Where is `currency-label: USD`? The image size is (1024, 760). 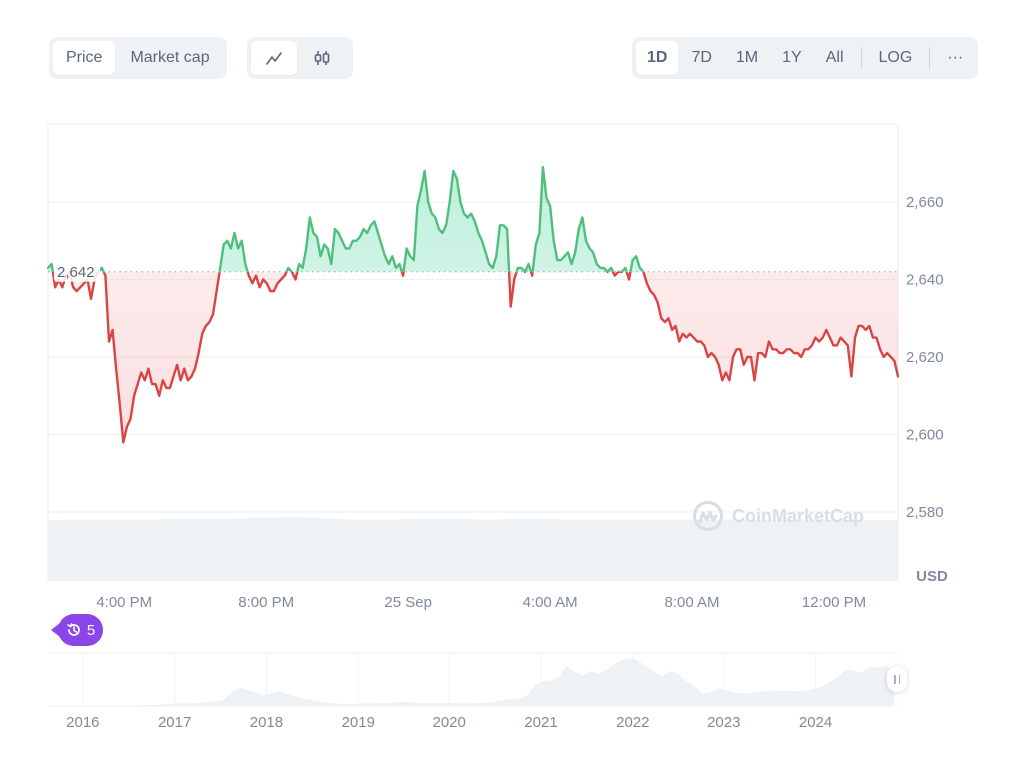 currency-label: USD is located at coordinates (932, 576).